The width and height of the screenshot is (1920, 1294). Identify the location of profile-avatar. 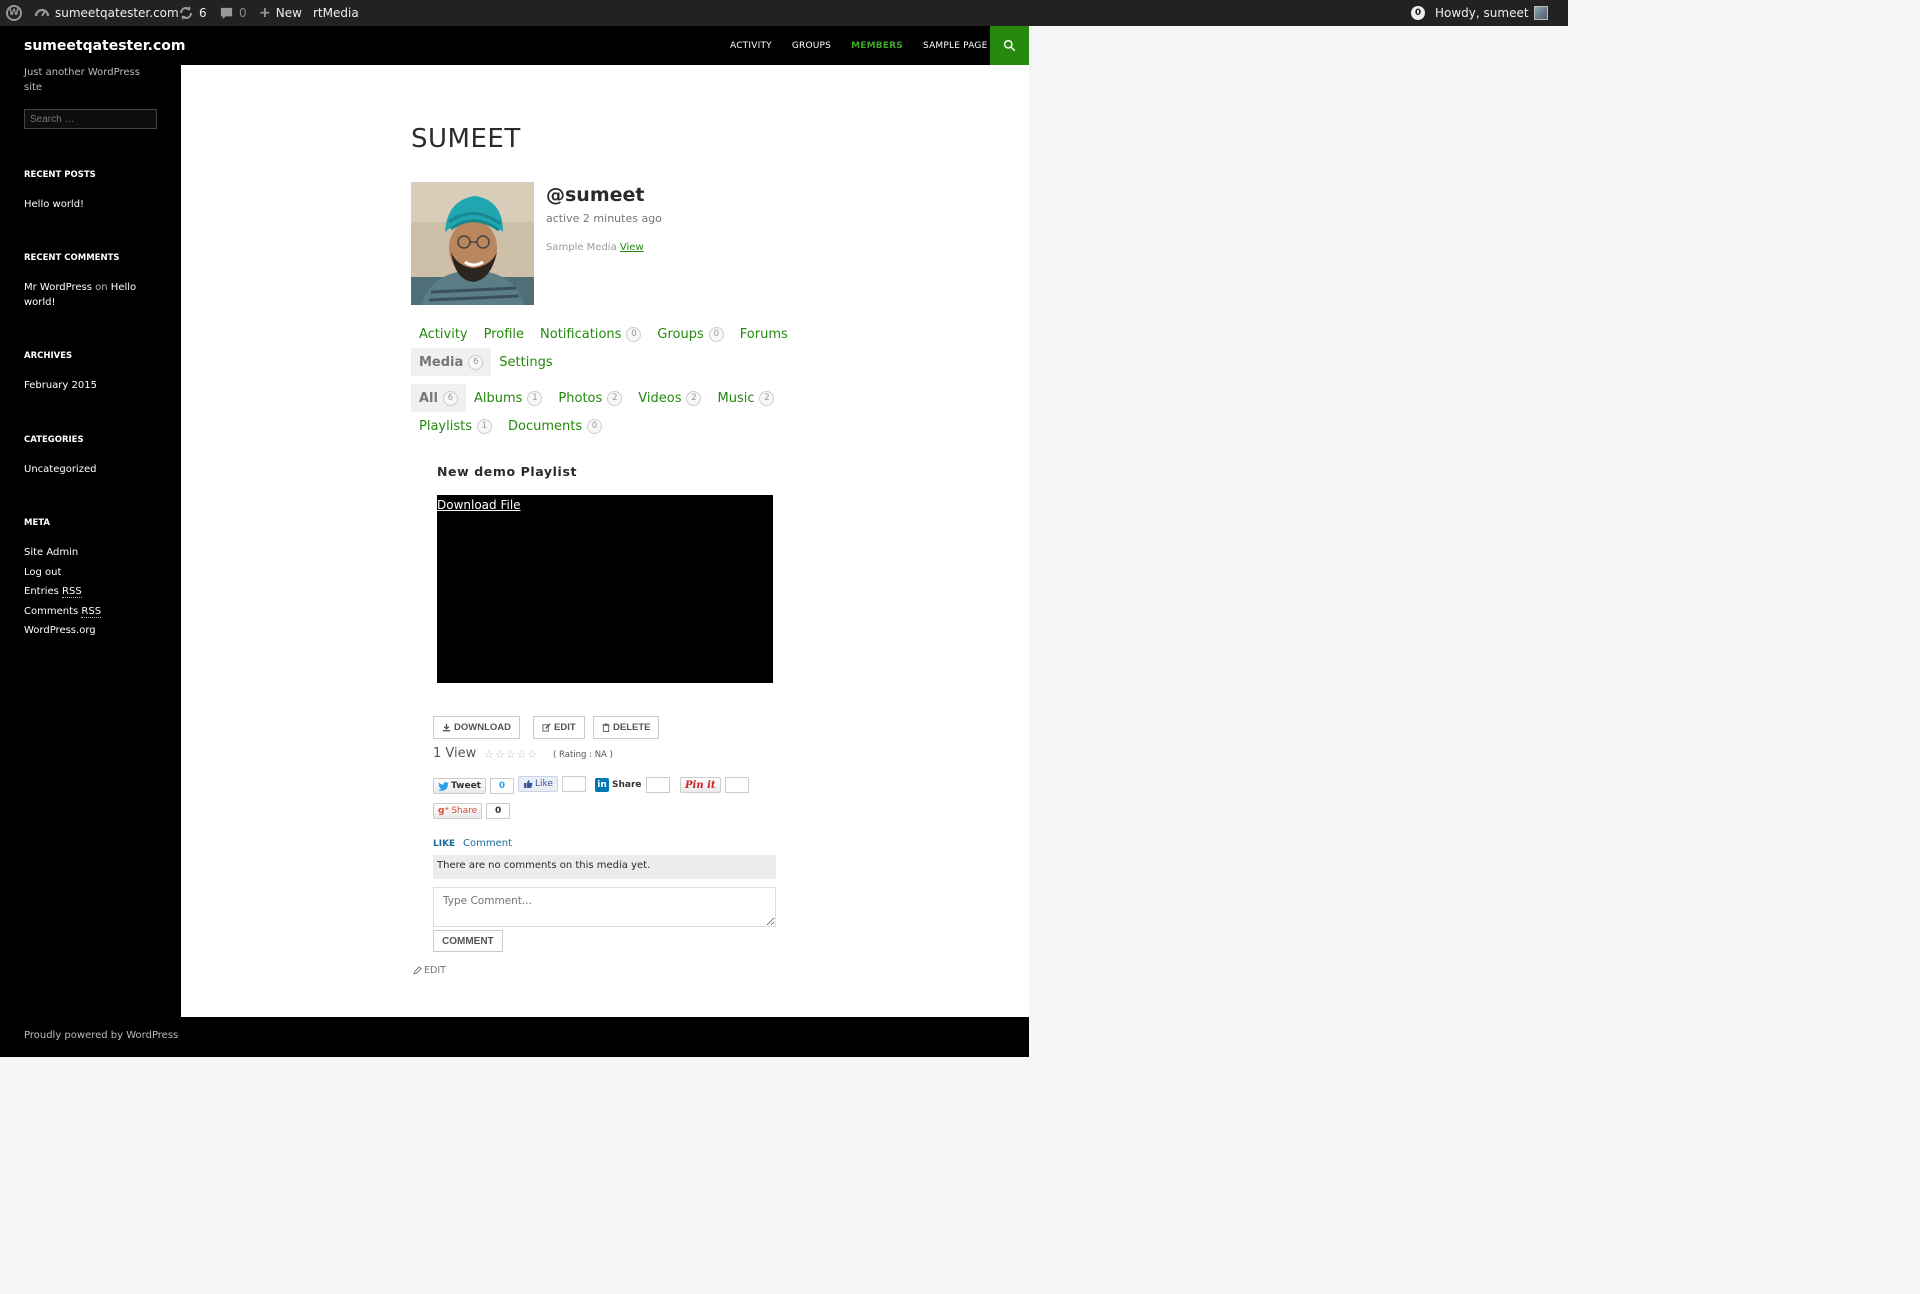
(472, 243).